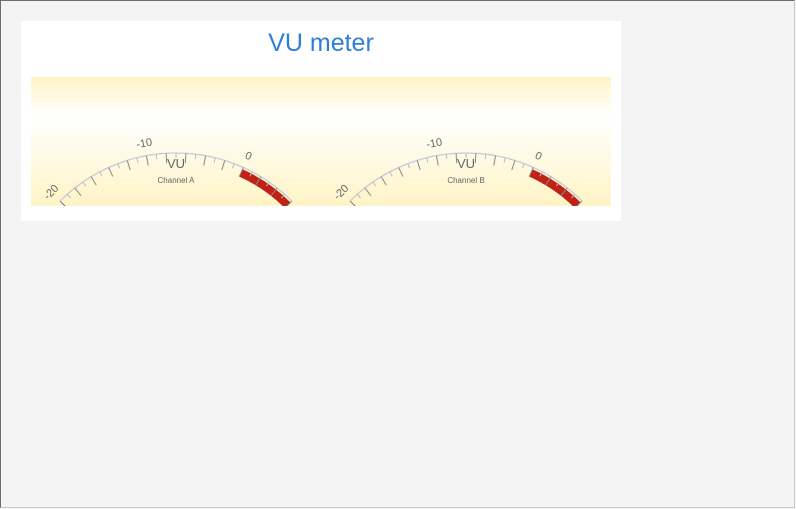 The width and height of the screenshot is (796, 509). What do you see at coordinates (177, 180) in the screenshot?
I see `gauge-channel-label: Channel A` at bounding box center [177, 180].